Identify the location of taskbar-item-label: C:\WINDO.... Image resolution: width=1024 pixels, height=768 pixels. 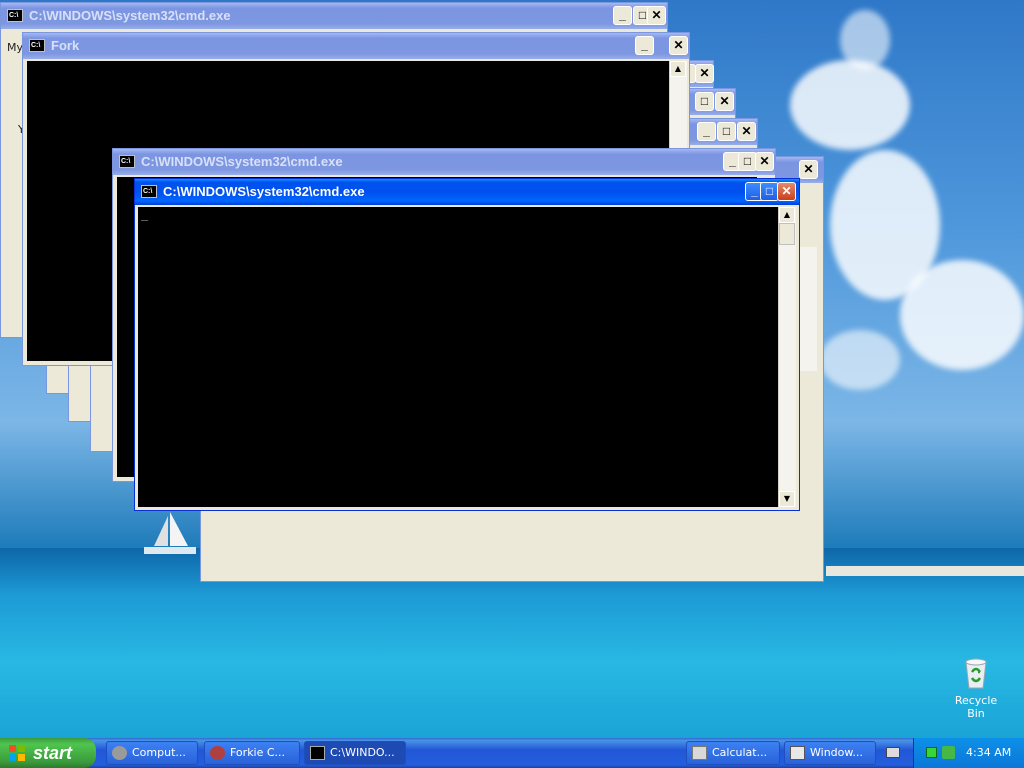
(362, 752).